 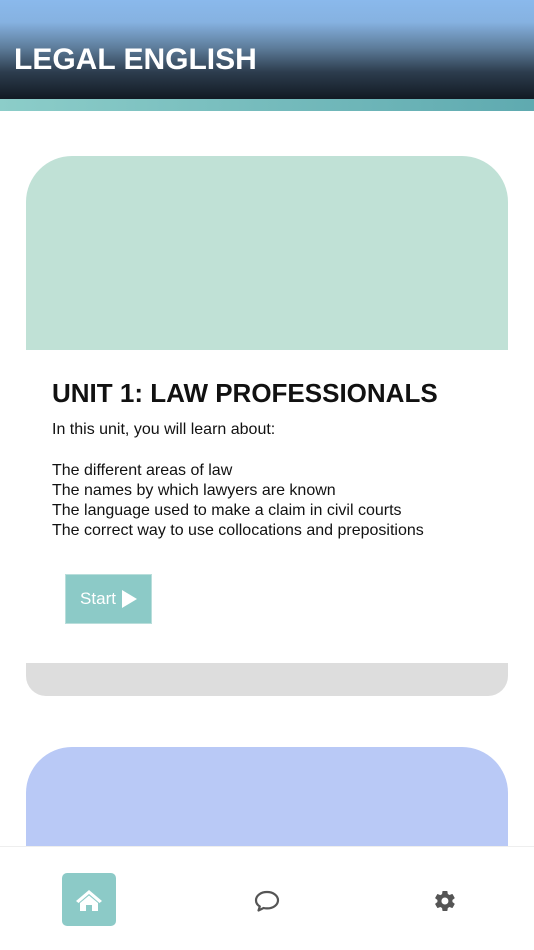 I want to click on nav-home-button, so click(x=89, y=899).